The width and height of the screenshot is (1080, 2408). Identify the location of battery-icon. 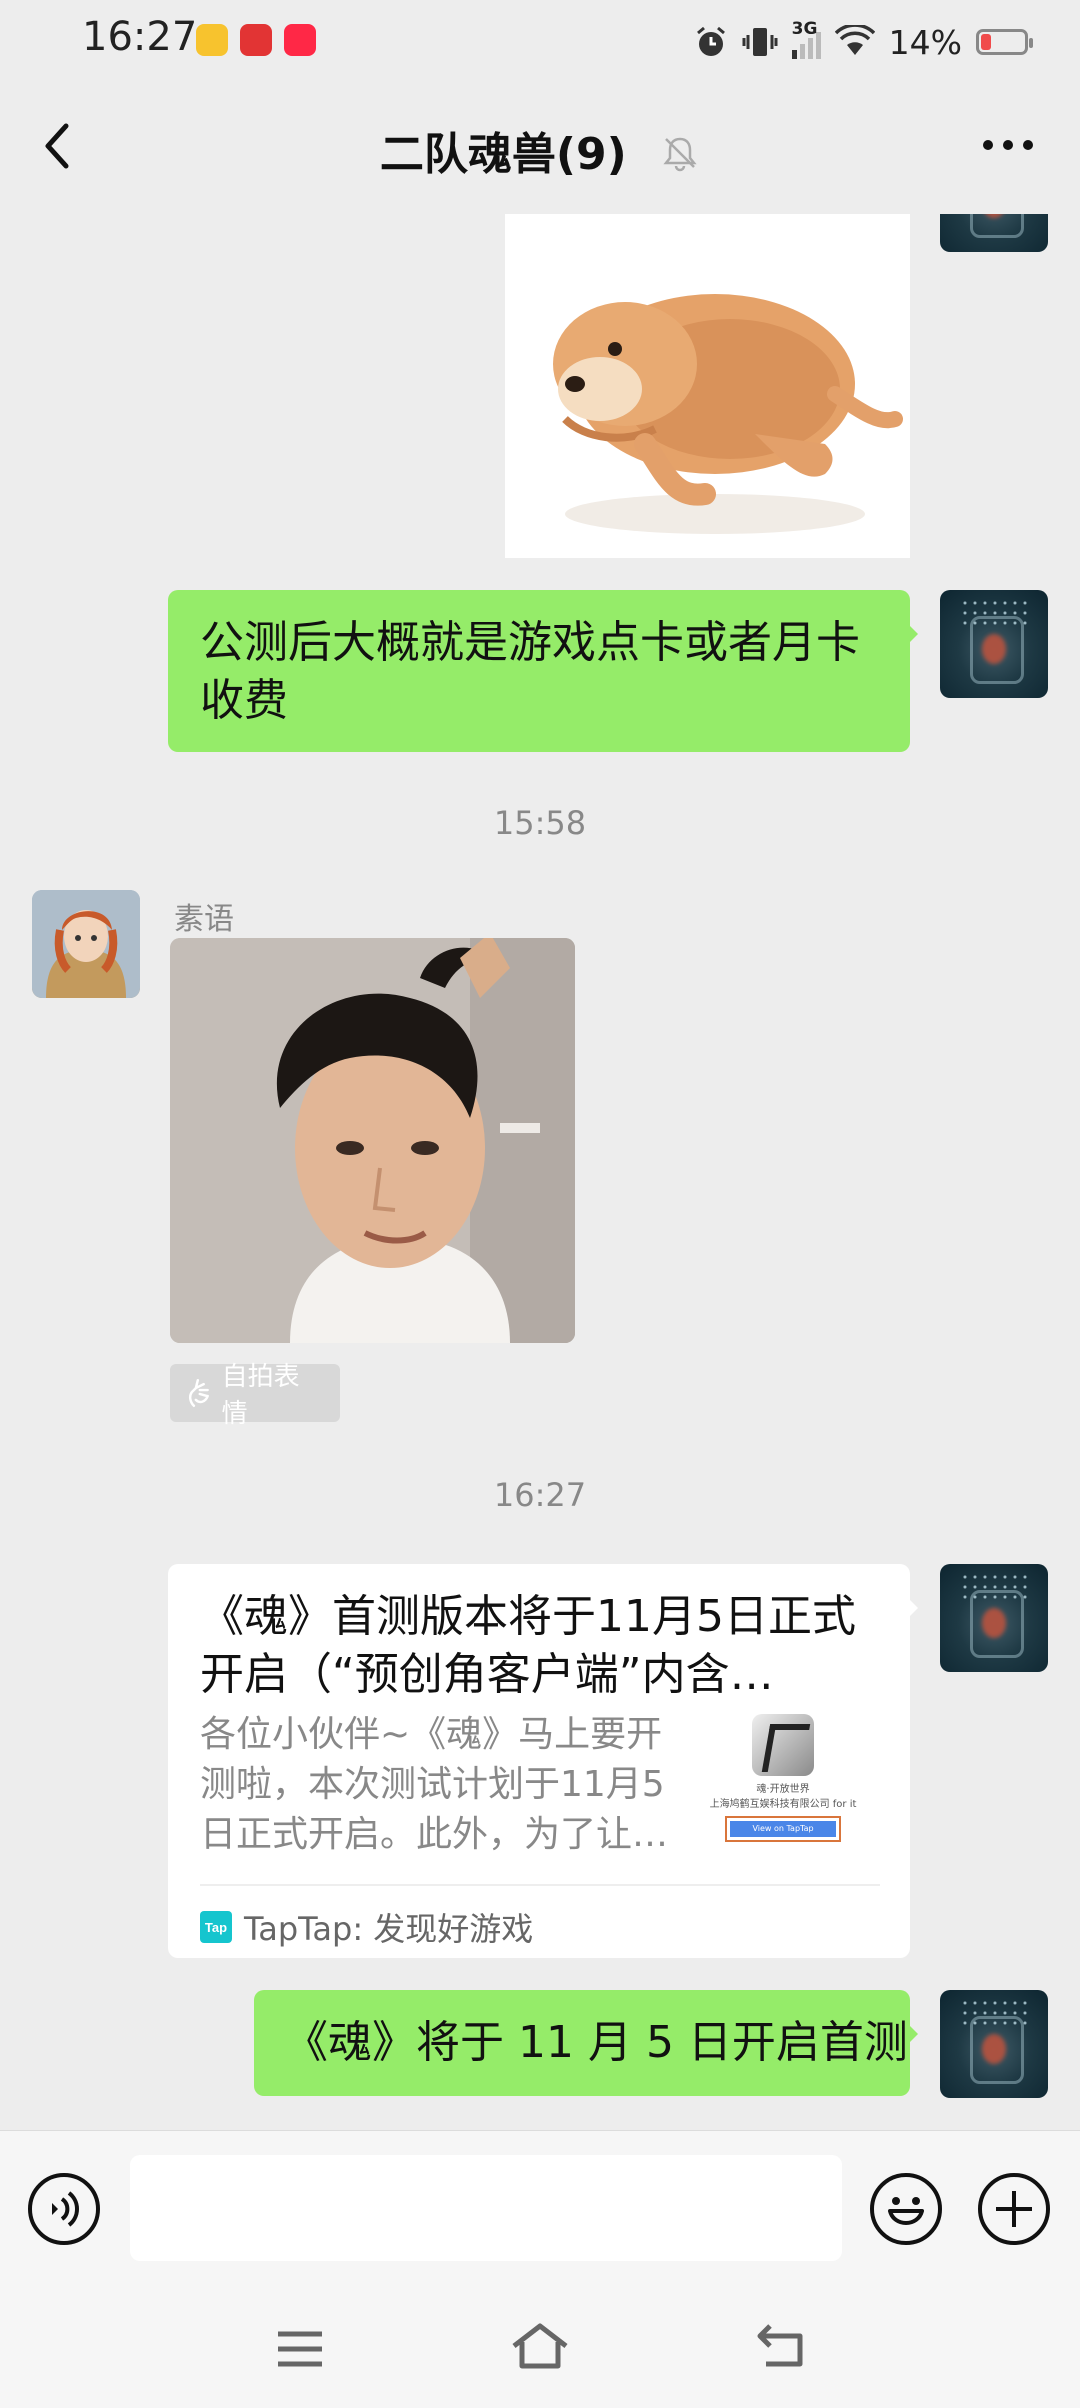
(1004, 42).